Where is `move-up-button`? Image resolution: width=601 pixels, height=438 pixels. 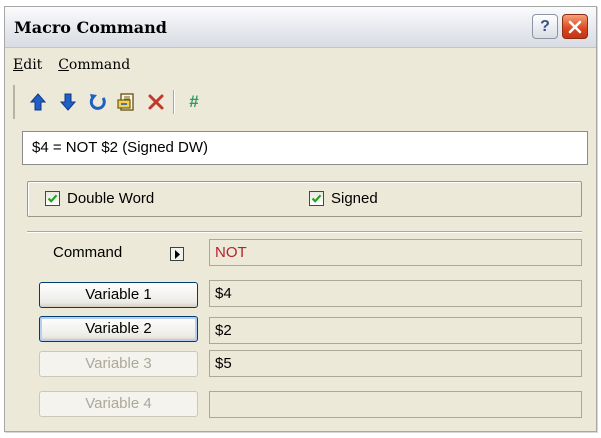
move-up-button is located at coordinates (38, 102).